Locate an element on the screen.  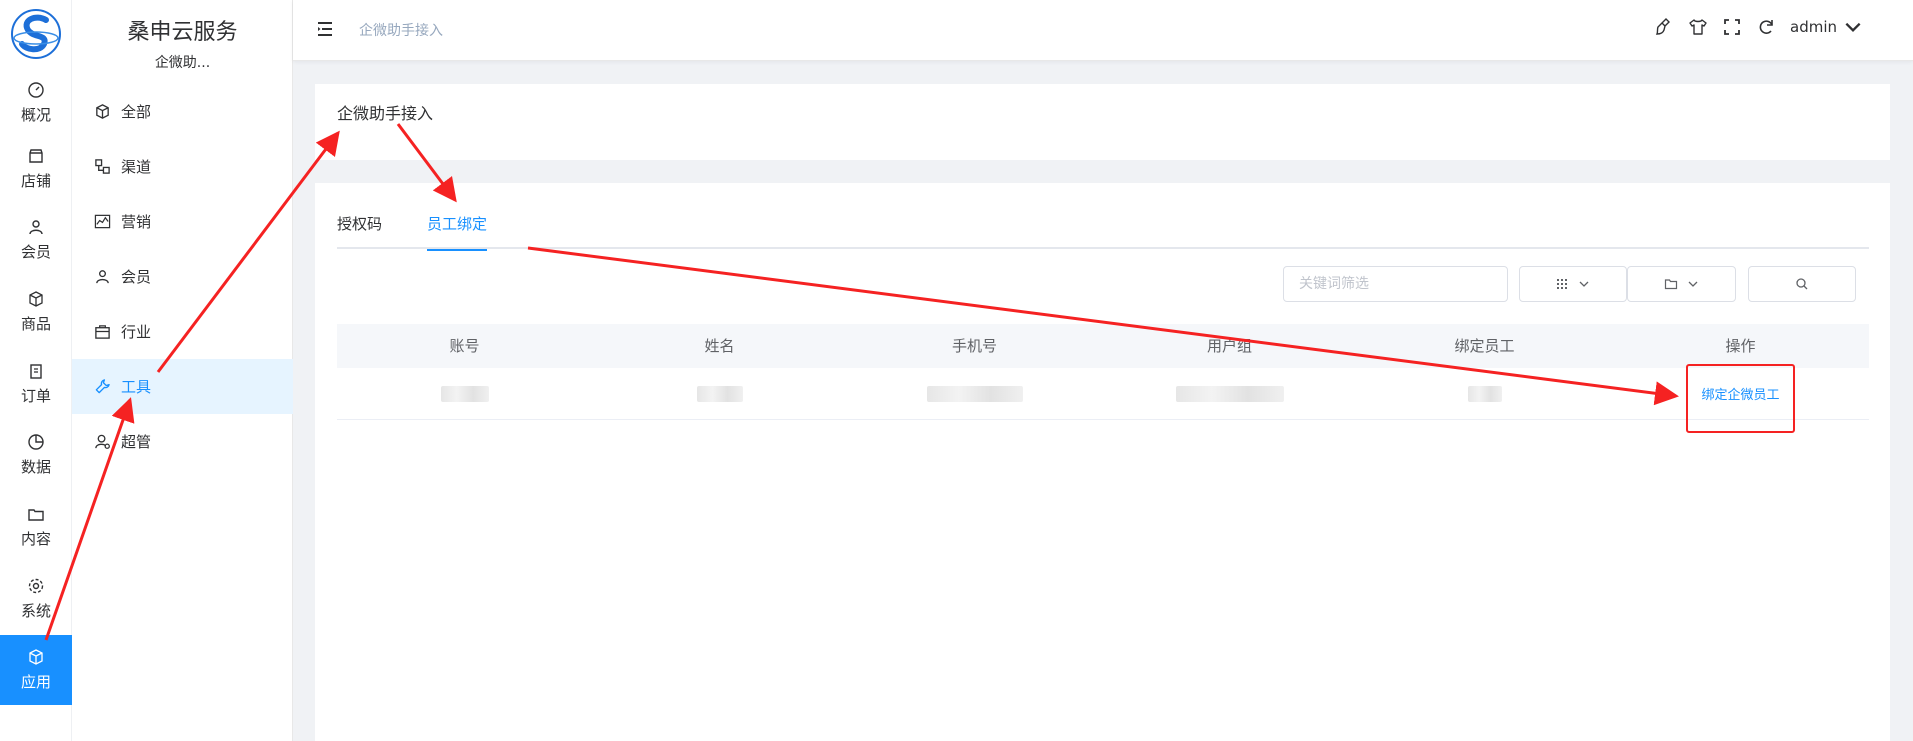
icon-rail: 概况 店铺 会员 商品 订单 数据 内容 系统 应用 is located at coordinates (36, 370).